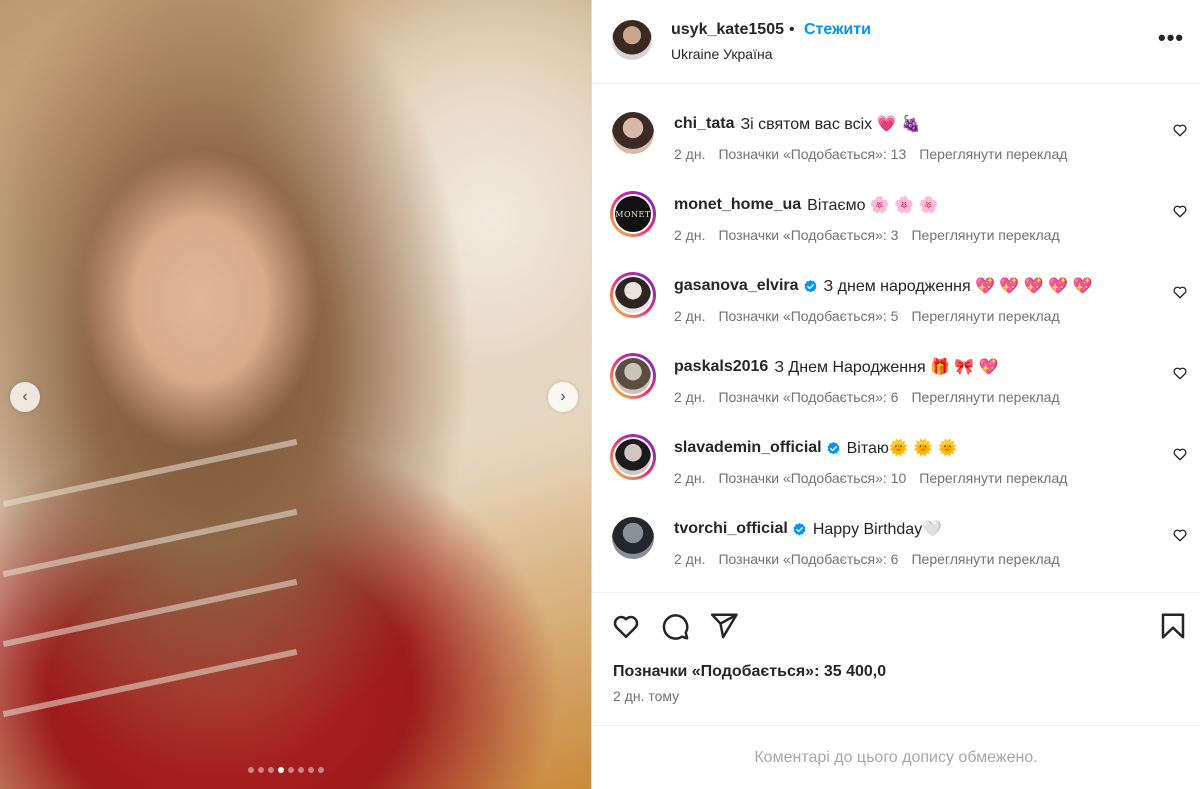 The image size is (1200, 789). I want to click on commenter-username: tvorchi_official, so click(731, 529).